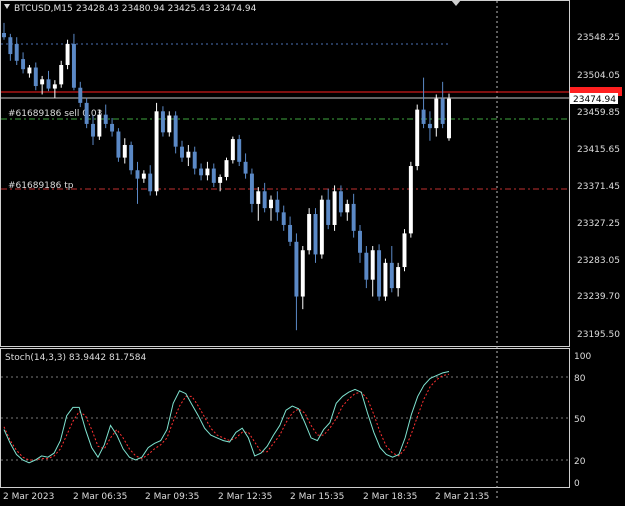  I want to click on symbol-timeframe: BTCUSD,M15, so click(43, 9).